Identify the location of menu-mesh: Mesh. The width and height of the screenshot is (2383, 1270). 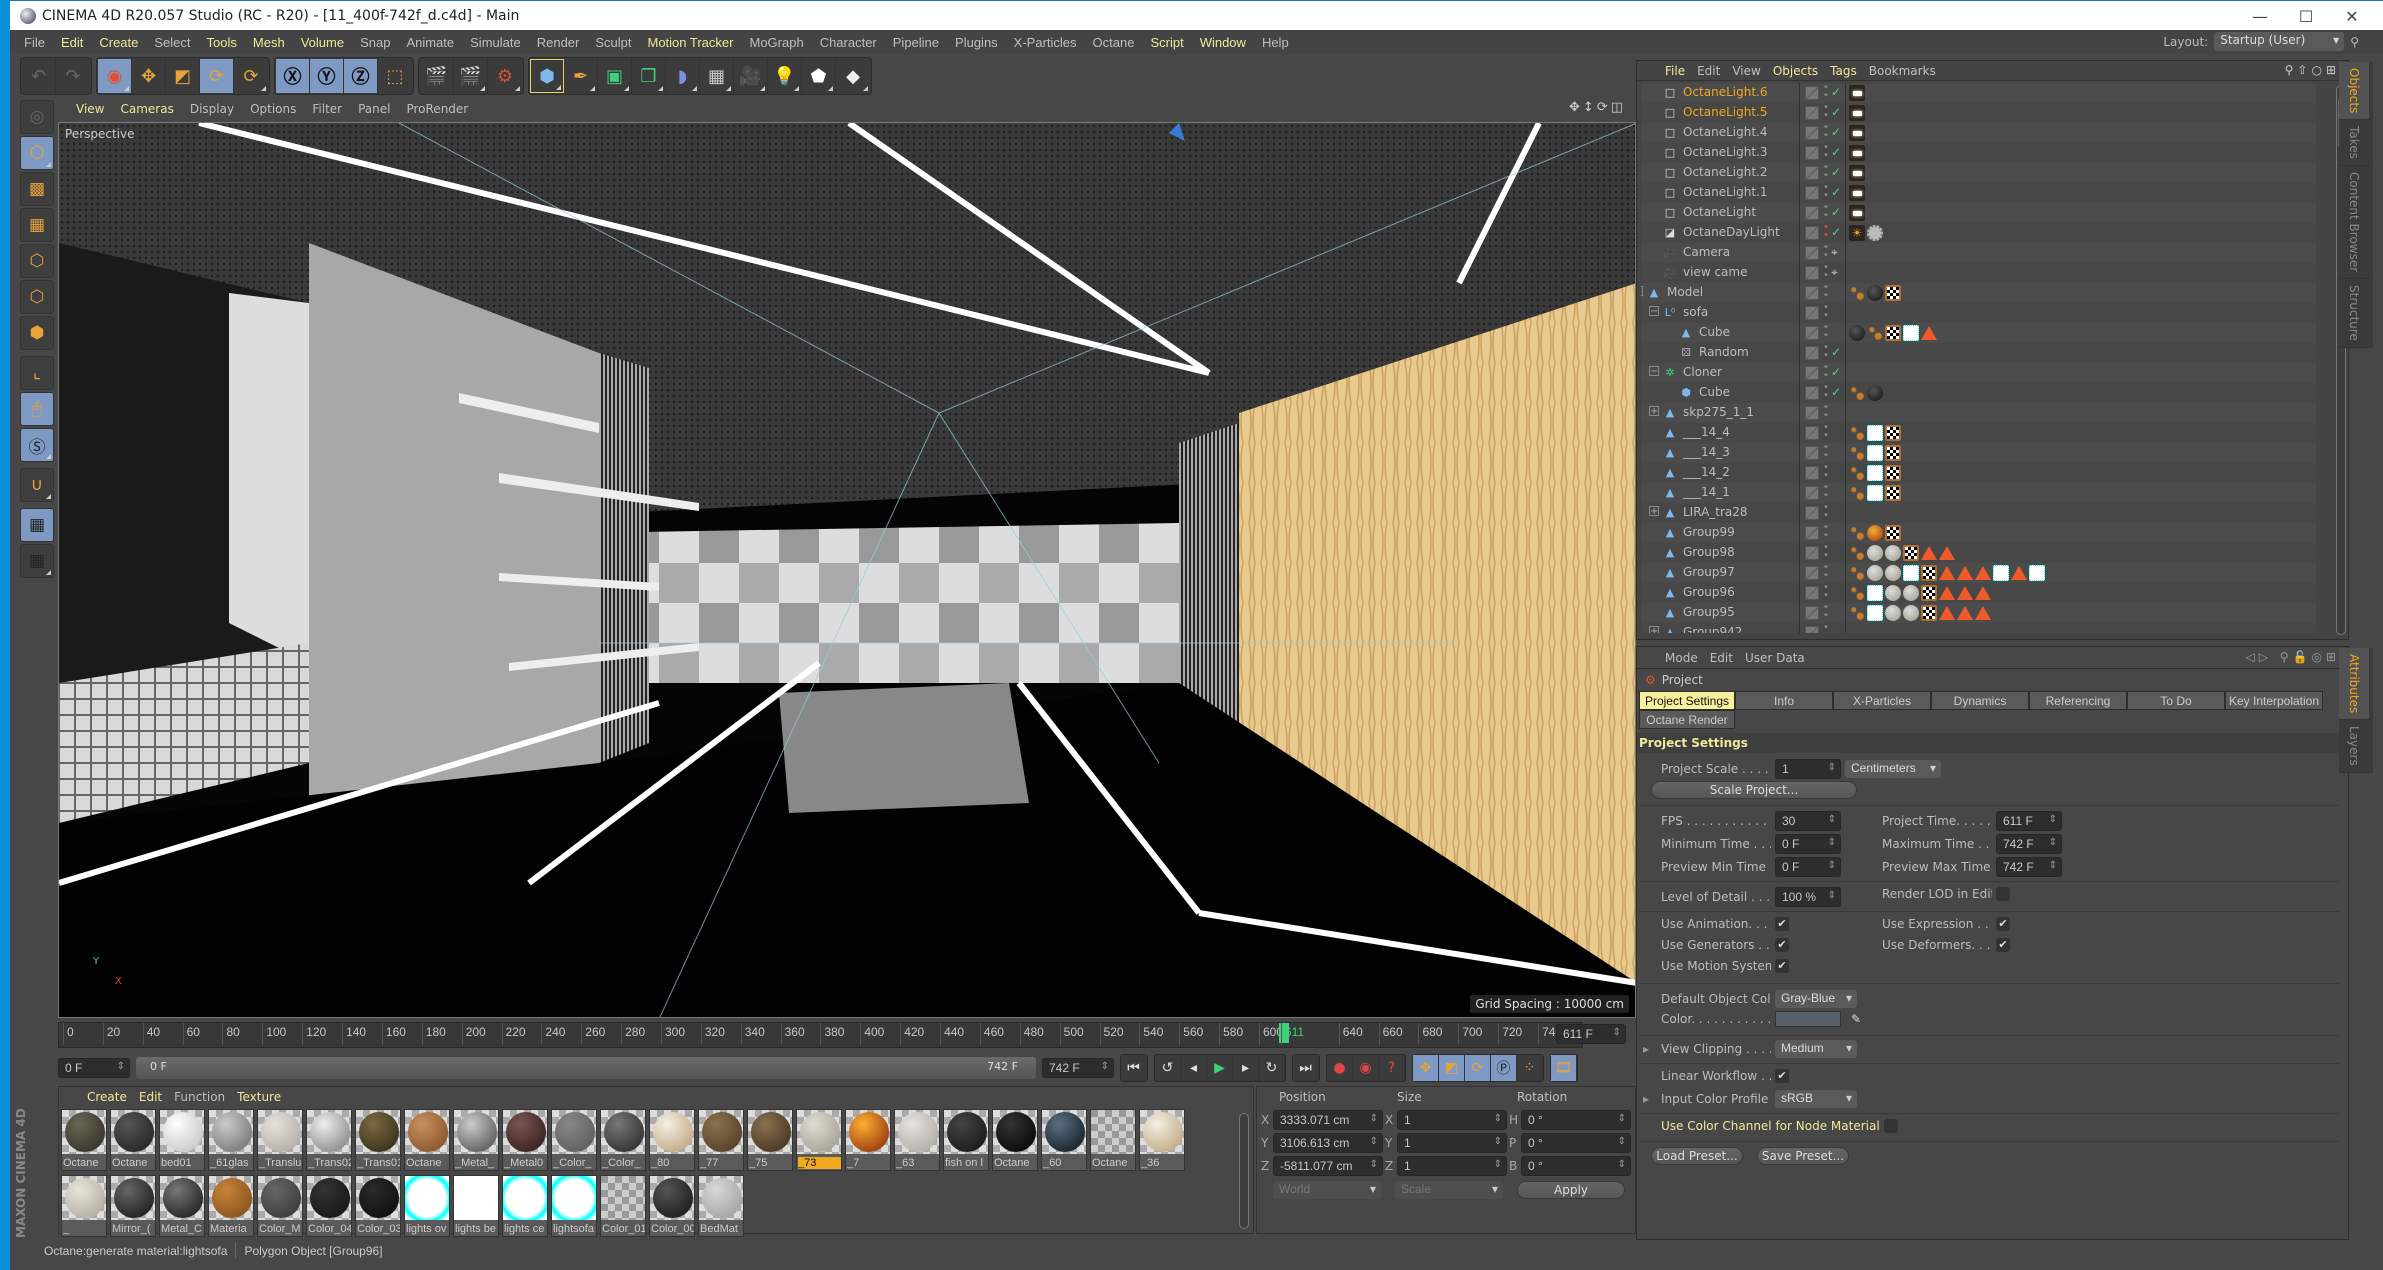
(269, 42).